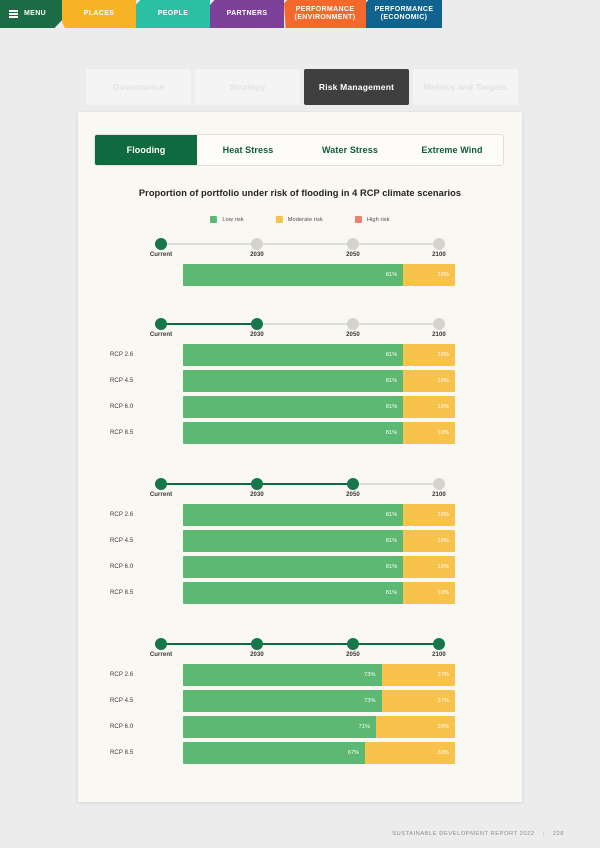 This screenshot has width=600, height=848. I want to click on hazard-tab-flooding: Flooding, so click(146, 150).